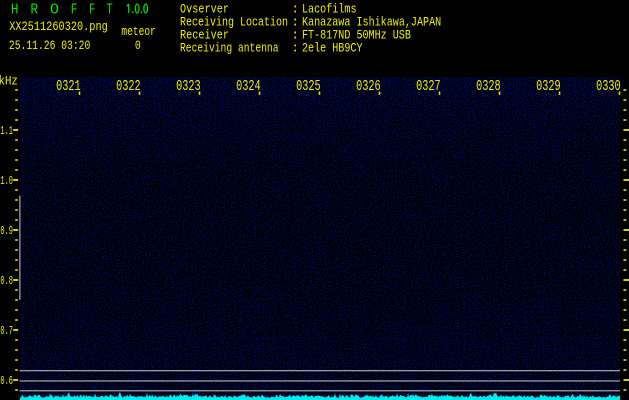 This screenshot has height=400, width=629. Describe the element at coordinates (6, 281) in the screenshot. I see `svg-text: 0.8` at that location.